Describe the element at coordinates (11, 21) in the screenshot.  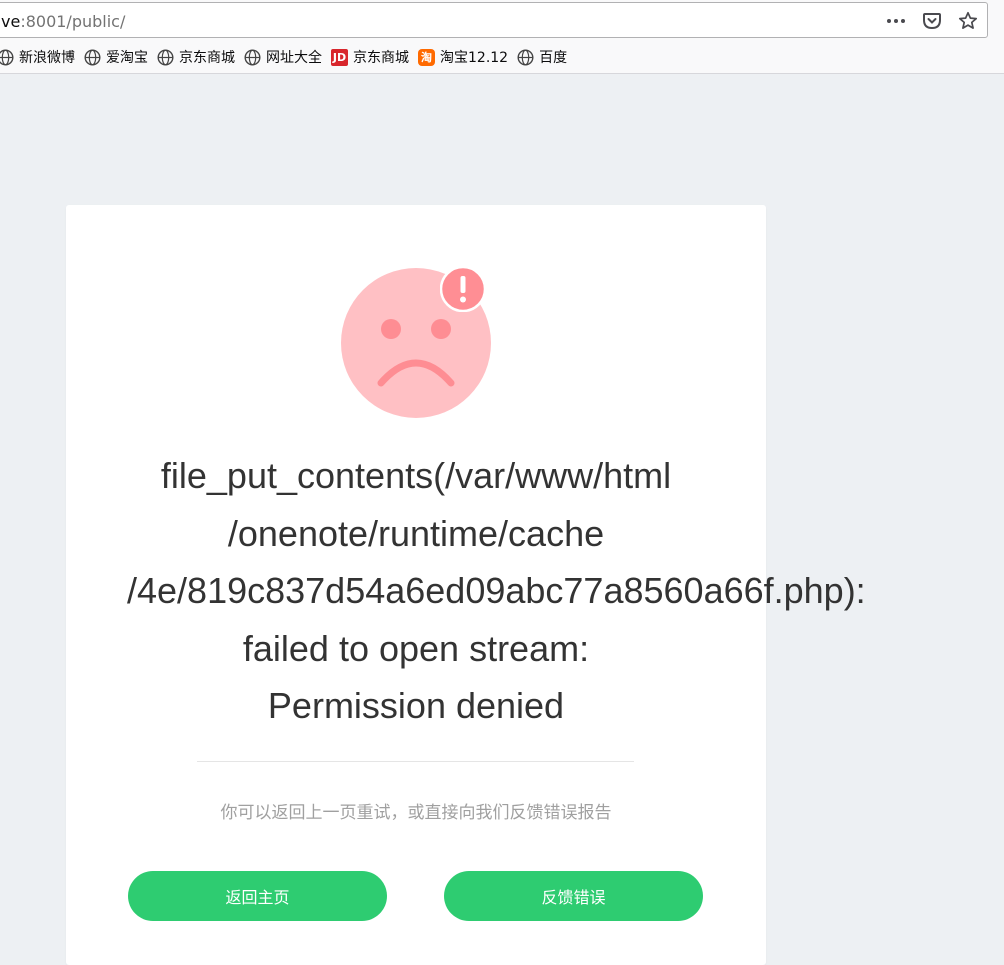
I see `url-host: ve` at that location.